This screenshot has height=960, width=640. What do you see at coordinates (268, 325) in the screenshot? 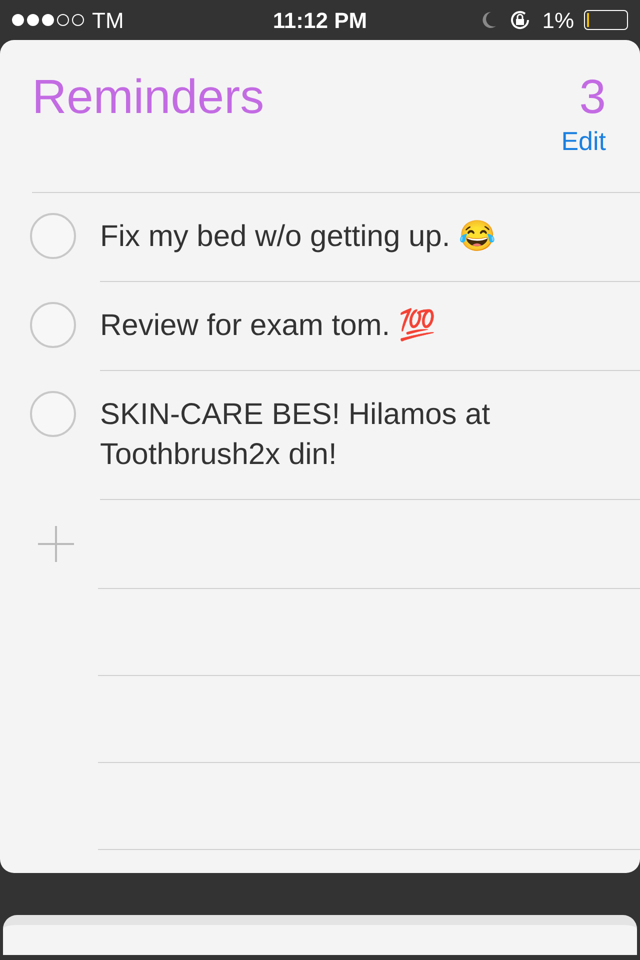
I see `reminder-text: Review for exam tom. 💯` at bounding box center [268, 325].